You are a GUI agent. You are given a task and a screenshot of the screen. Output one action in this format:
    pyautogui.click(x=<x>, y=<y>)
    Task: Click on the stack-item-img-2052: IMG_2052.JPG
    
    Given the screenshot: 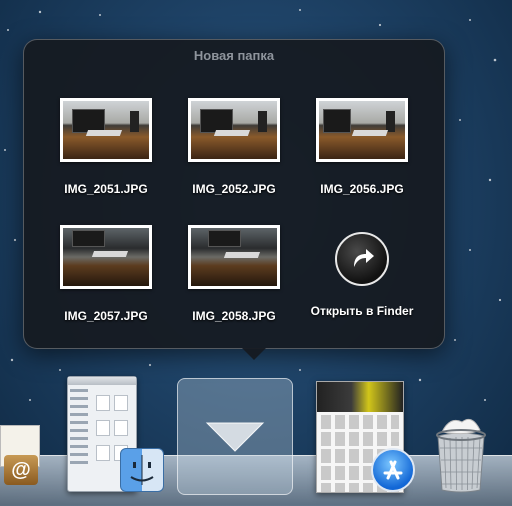 What is the action you would take?
    pyautogui.click(x=234, y=147)
    